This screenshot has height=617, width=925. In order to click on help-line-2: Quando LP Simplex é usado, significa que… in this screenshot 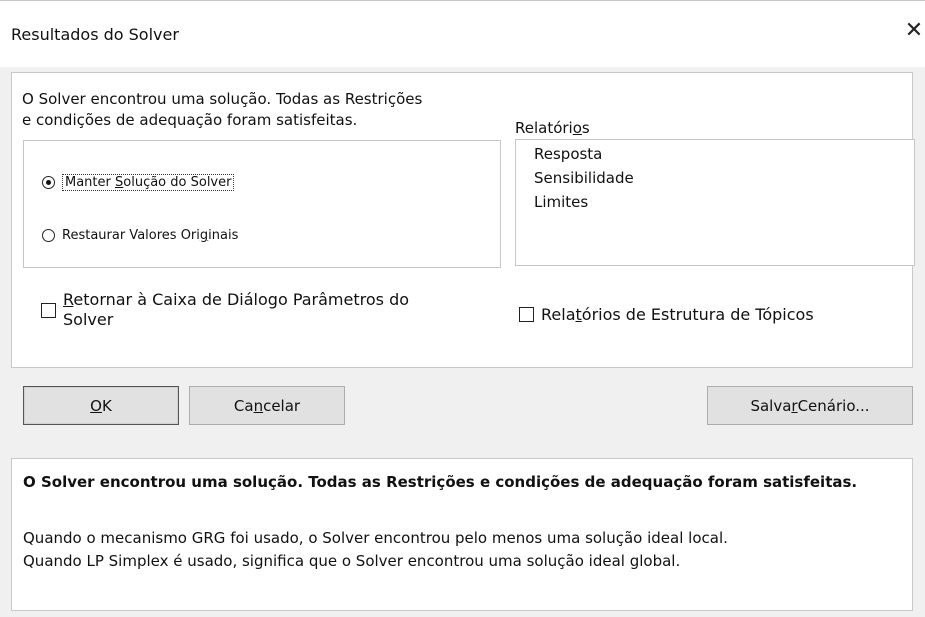, I will do `click(352, 561)`.